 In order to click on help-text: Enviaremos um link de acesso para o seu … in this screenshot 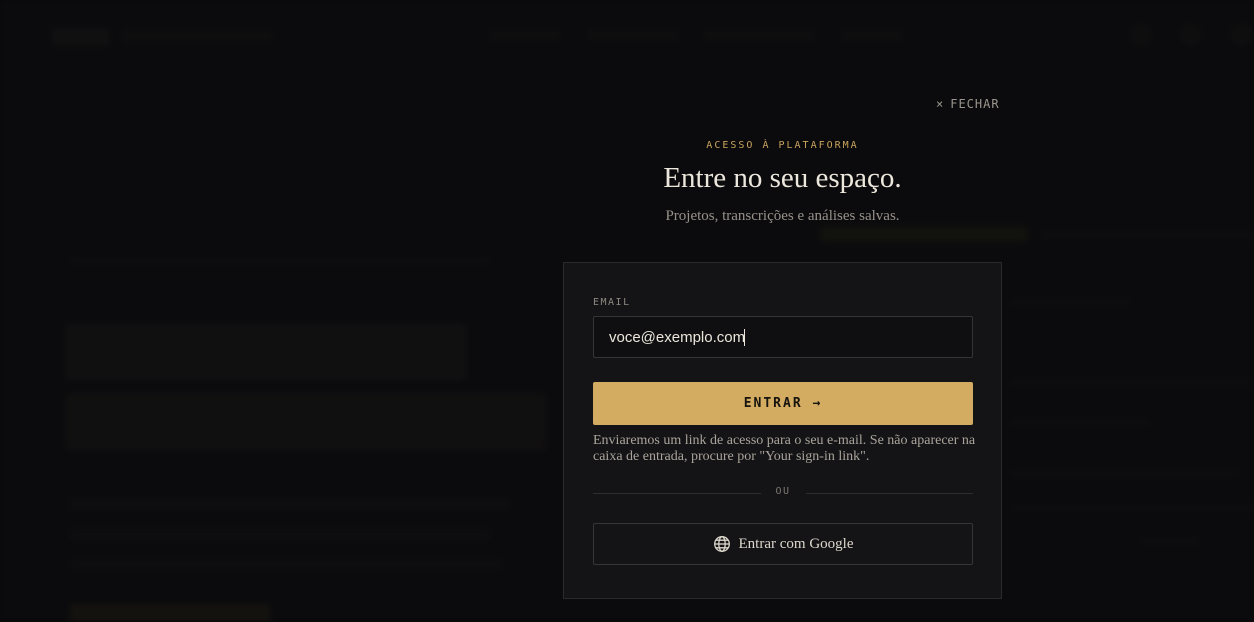, I will do `click(784, 448)`.